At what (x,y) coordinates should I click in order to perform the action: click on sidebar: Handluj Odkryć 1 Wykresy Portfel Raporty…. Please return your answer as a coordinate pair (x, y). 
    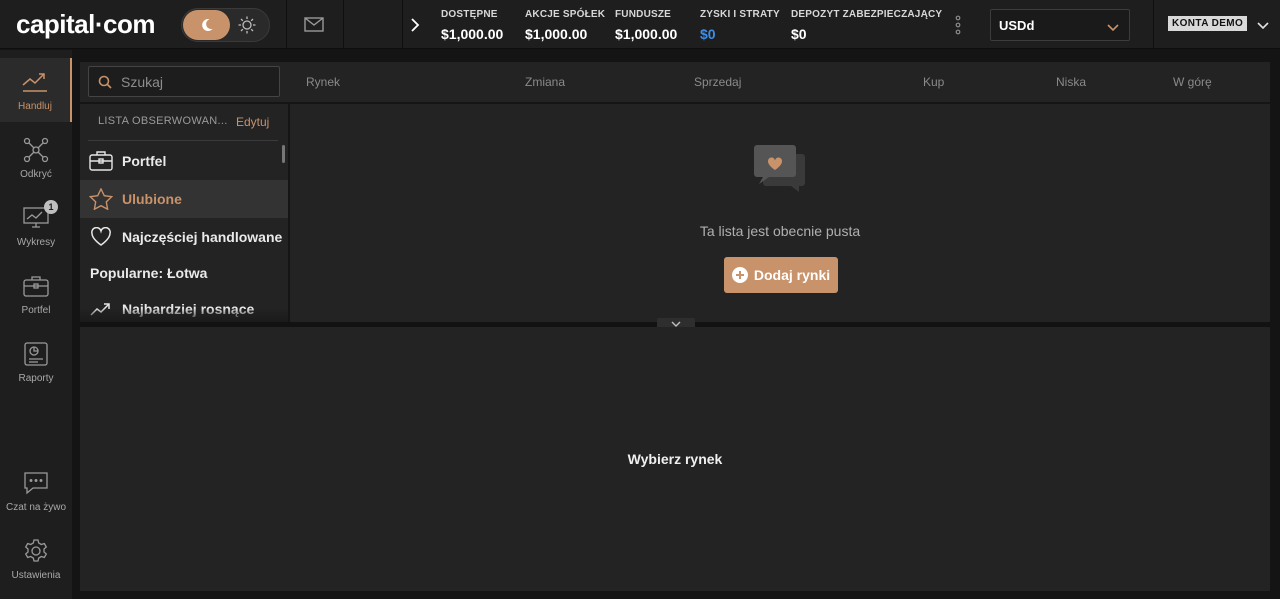
    Looking at the image, I should click on (36, 324).